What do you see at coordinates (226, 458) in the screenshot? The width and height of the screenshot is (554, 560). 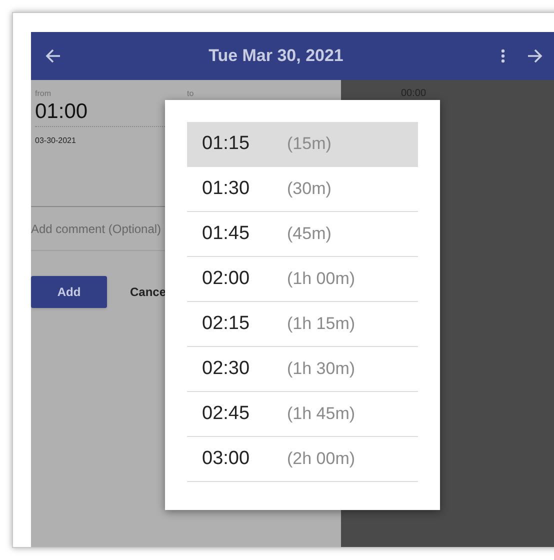 I see `option-time: 03:00` at bounding box center [226, 458].